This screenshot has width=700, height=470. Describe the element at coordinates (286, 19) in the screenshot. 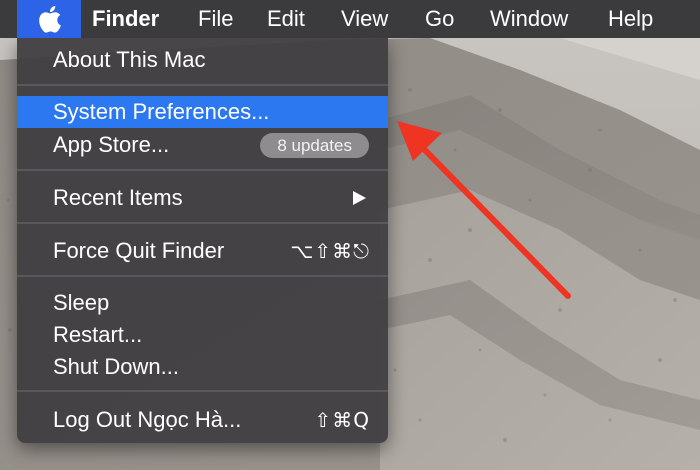

I see `menu-edit: Edit` at that location.